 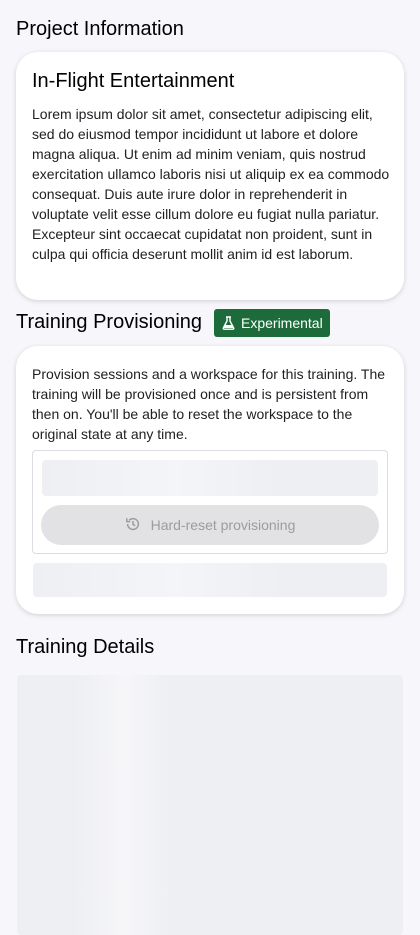 I want to click on training-details-title: Training Details, so click(x=85, y=647).